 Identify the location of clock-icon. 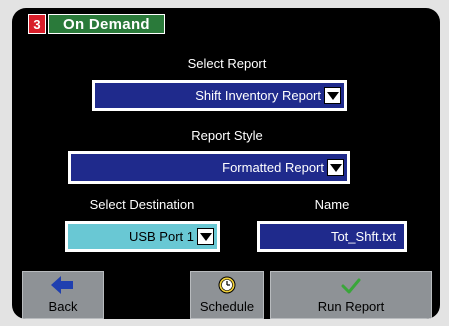
(227, 286).